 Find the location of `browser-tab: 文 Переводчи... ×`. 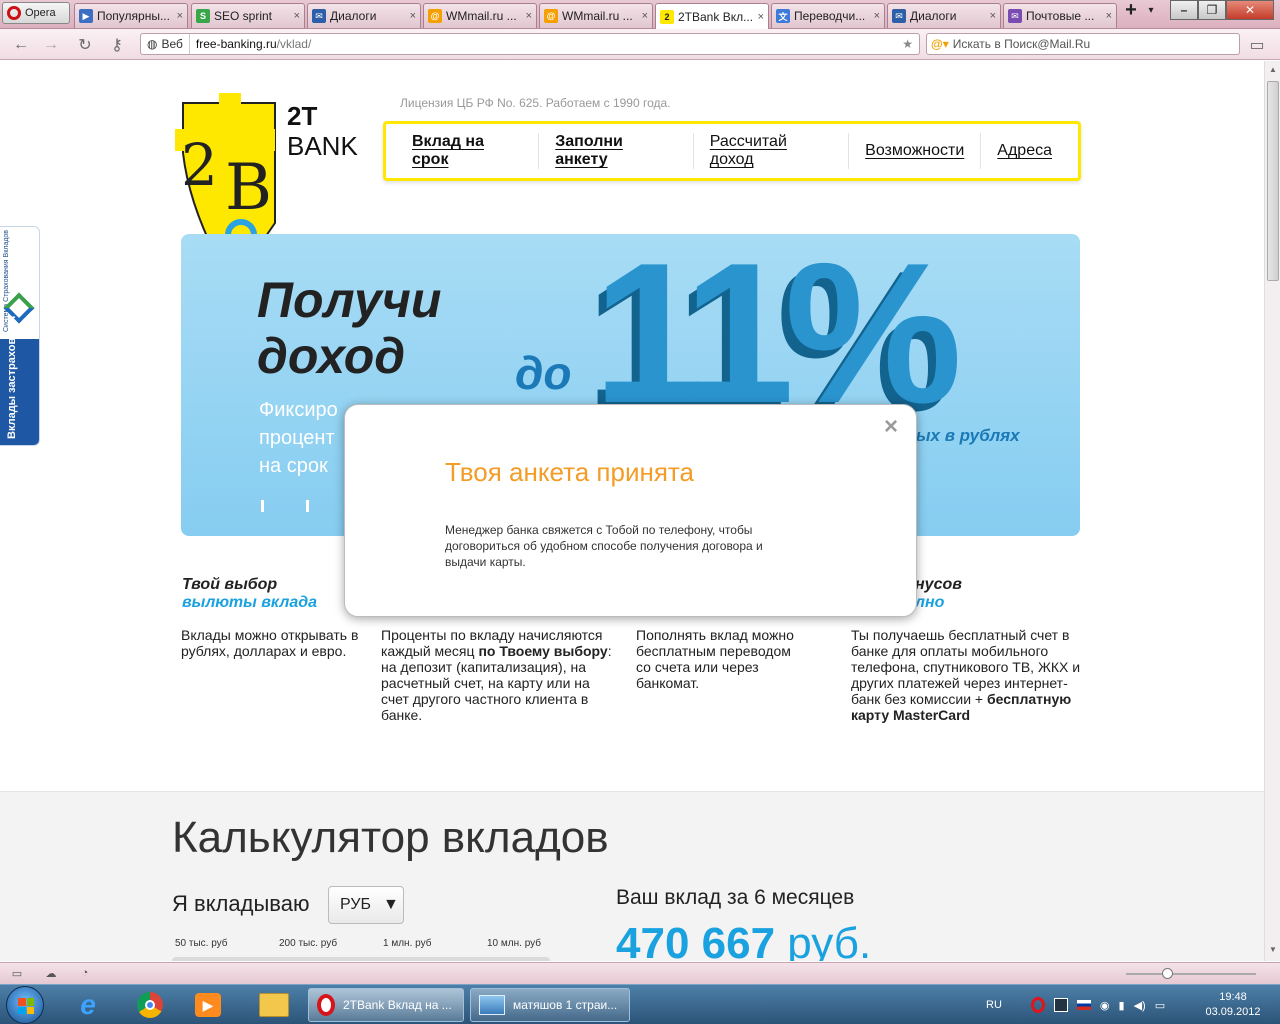

browser-tab: 文 Переводчи... × is located at coordinates (828, 15).